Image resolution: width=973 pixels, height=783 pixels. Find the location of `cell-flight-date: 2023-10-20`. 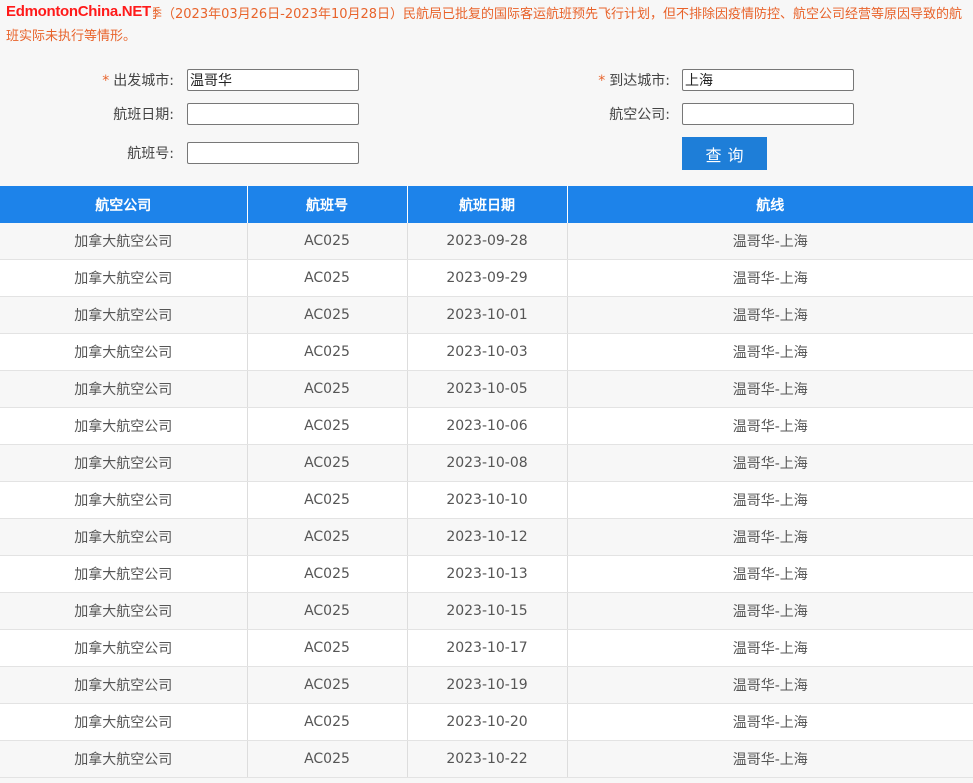

cell-flight-date: 2023-10-20 is located at coordinates (487, 722).